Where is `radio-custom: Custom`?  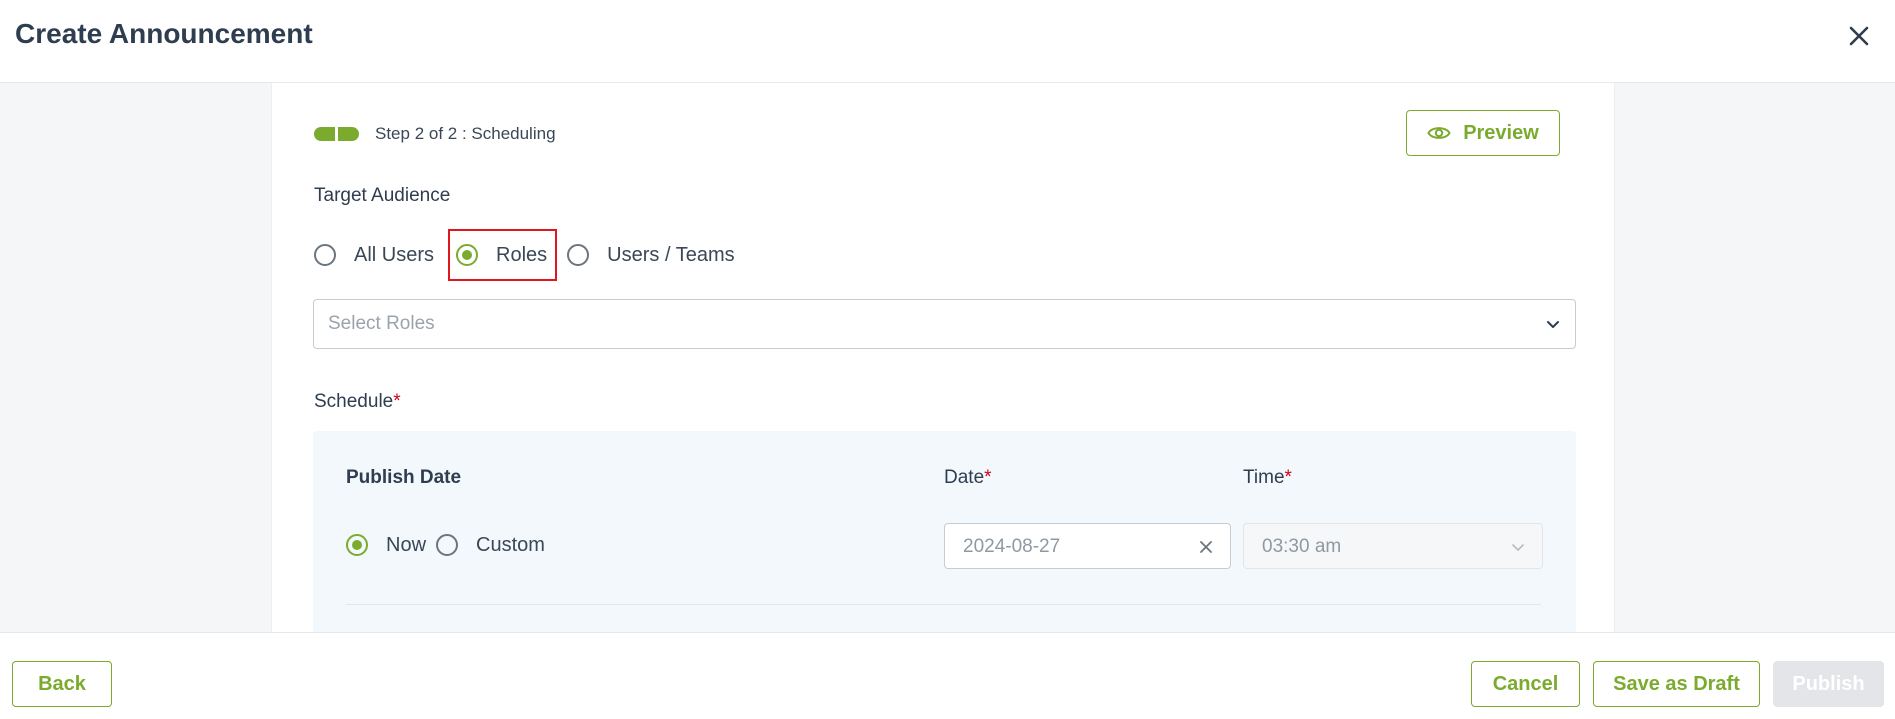
radio-custom: Custom is located at coordinates (495, 545).